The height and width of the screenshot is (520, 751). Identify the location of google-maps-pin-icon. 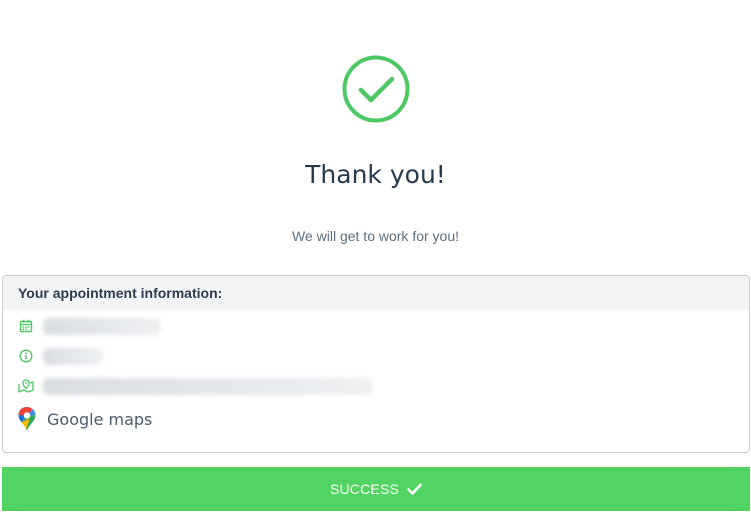
(27, 419).